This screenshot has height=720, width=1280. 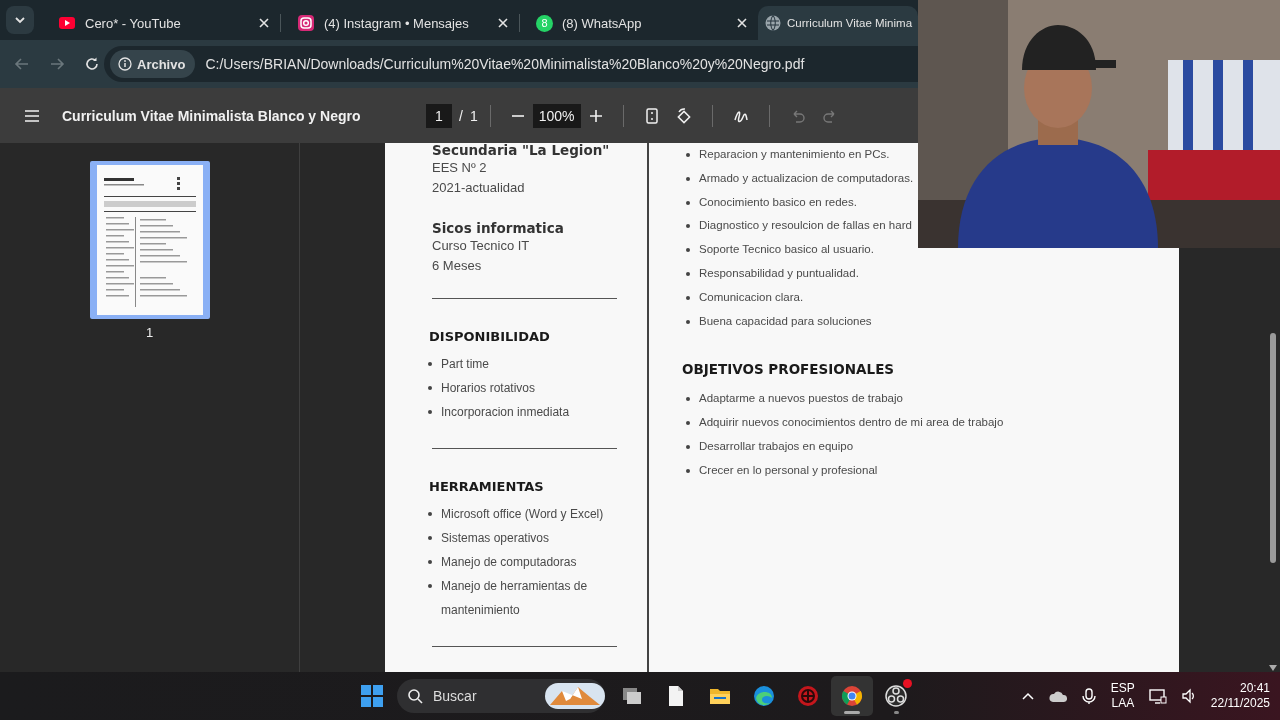 I want to click on section-heading: OBJETIVOS PROFESIONALES, so click(x=789, y=369).